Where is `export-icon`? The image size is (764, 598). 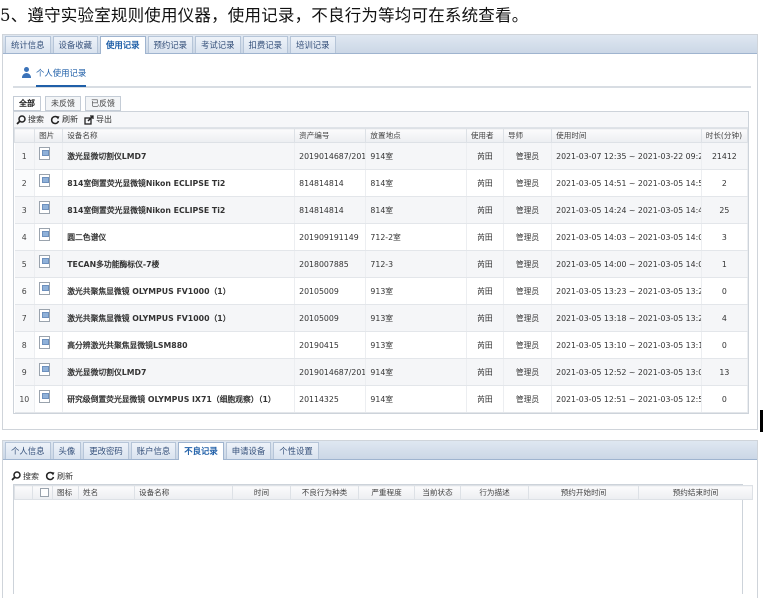
export-icon is located at coordinates (89, 119).